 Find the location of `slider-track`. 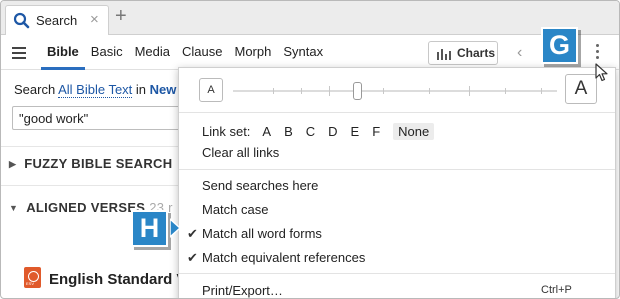

slider-track is located at coordinates (395, 91).